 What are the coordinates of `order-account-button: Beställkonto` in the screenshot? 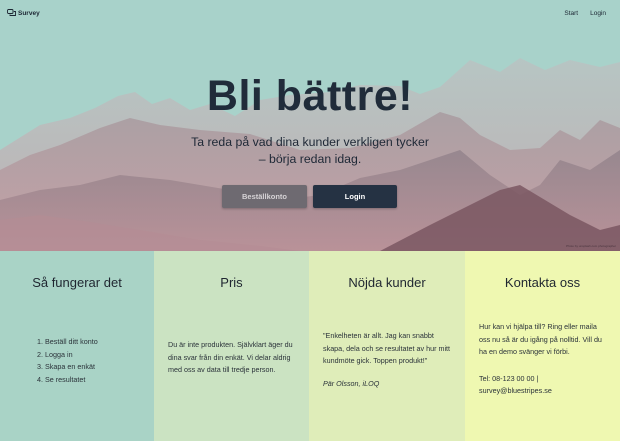 It's located at (264, 196).